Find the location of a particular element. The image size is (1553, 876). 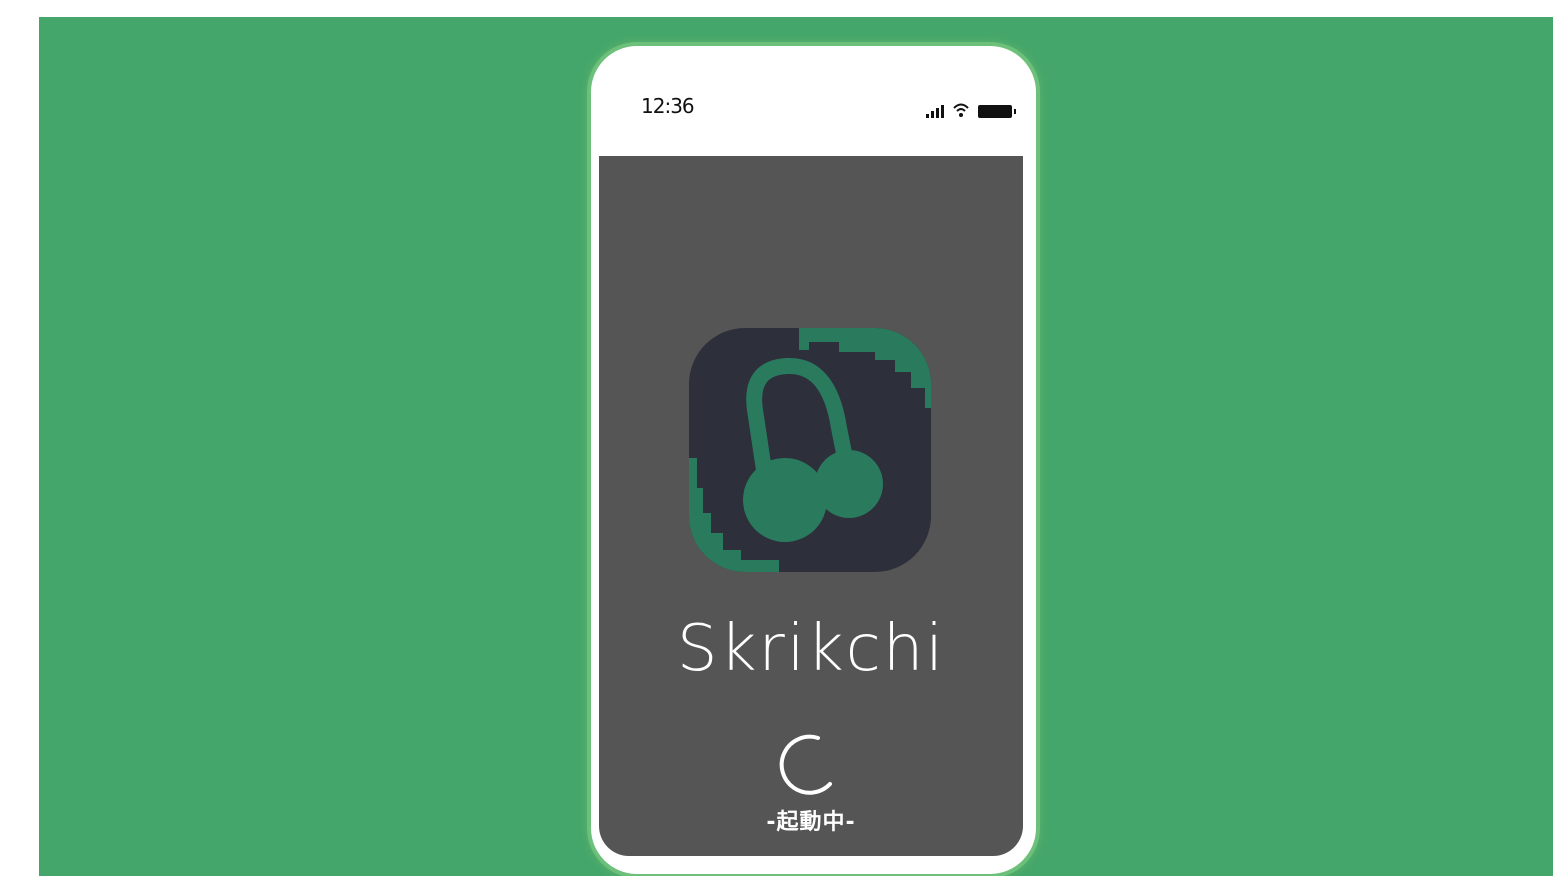

cellular-signal-icon is located at coordinates (935, 111).